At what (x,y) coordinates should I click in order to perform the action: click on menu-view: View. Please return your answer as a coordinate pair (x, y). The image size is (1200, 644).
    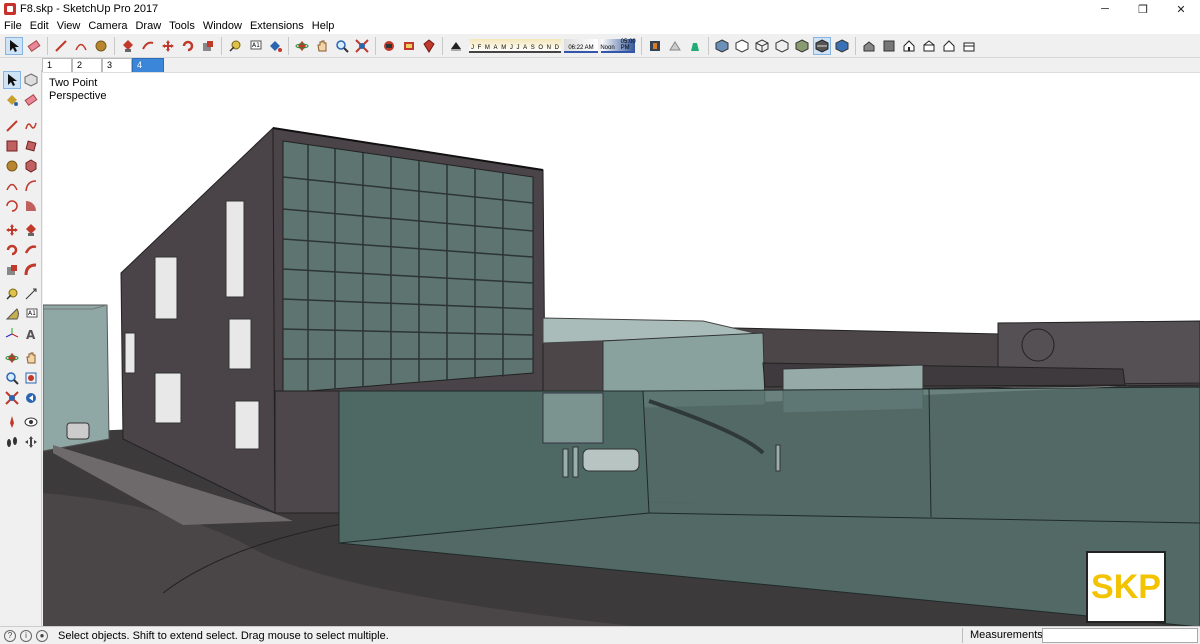
    Looking at the image, I should click on (69, 26).